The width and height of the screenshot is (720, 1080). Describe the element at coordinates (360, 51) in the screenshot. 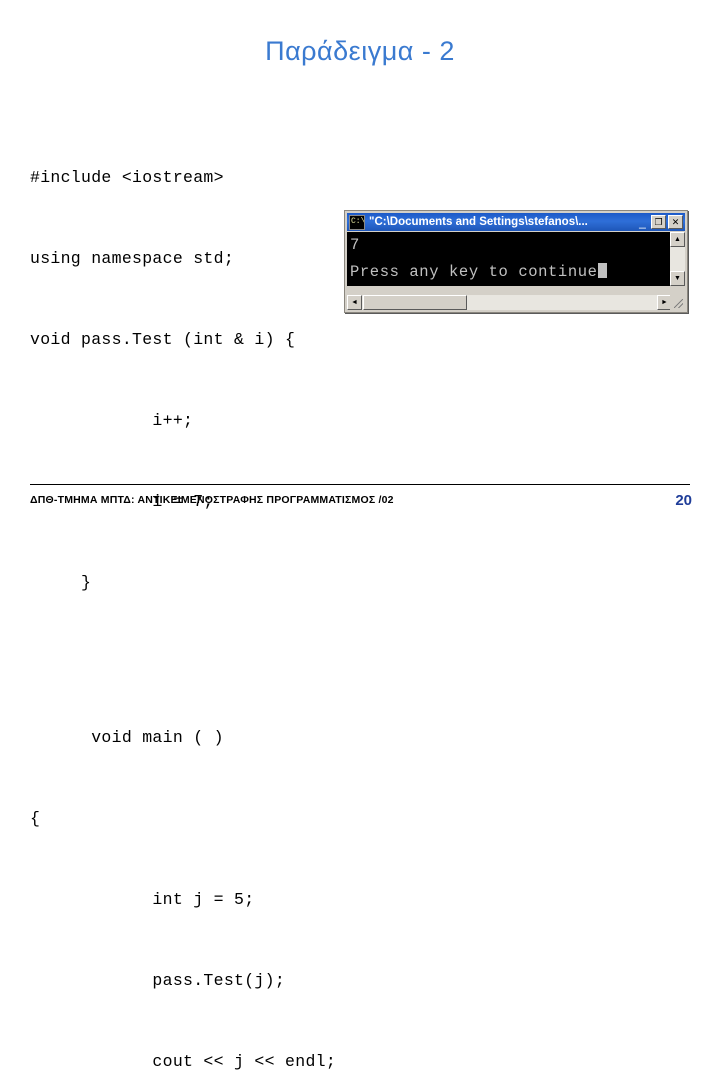

I see `page-title: Παράδειγμα - 2` at that location.